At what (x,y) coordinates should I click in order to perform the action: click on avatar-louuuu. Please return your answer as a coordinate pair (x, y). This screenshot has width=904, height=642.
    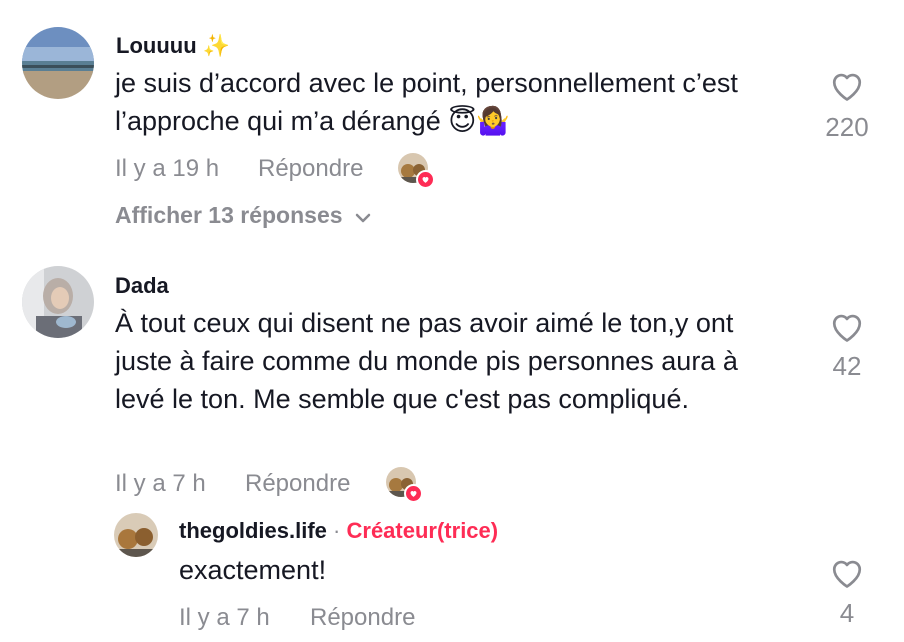
    Looking at the image, I should click on (58, 63).